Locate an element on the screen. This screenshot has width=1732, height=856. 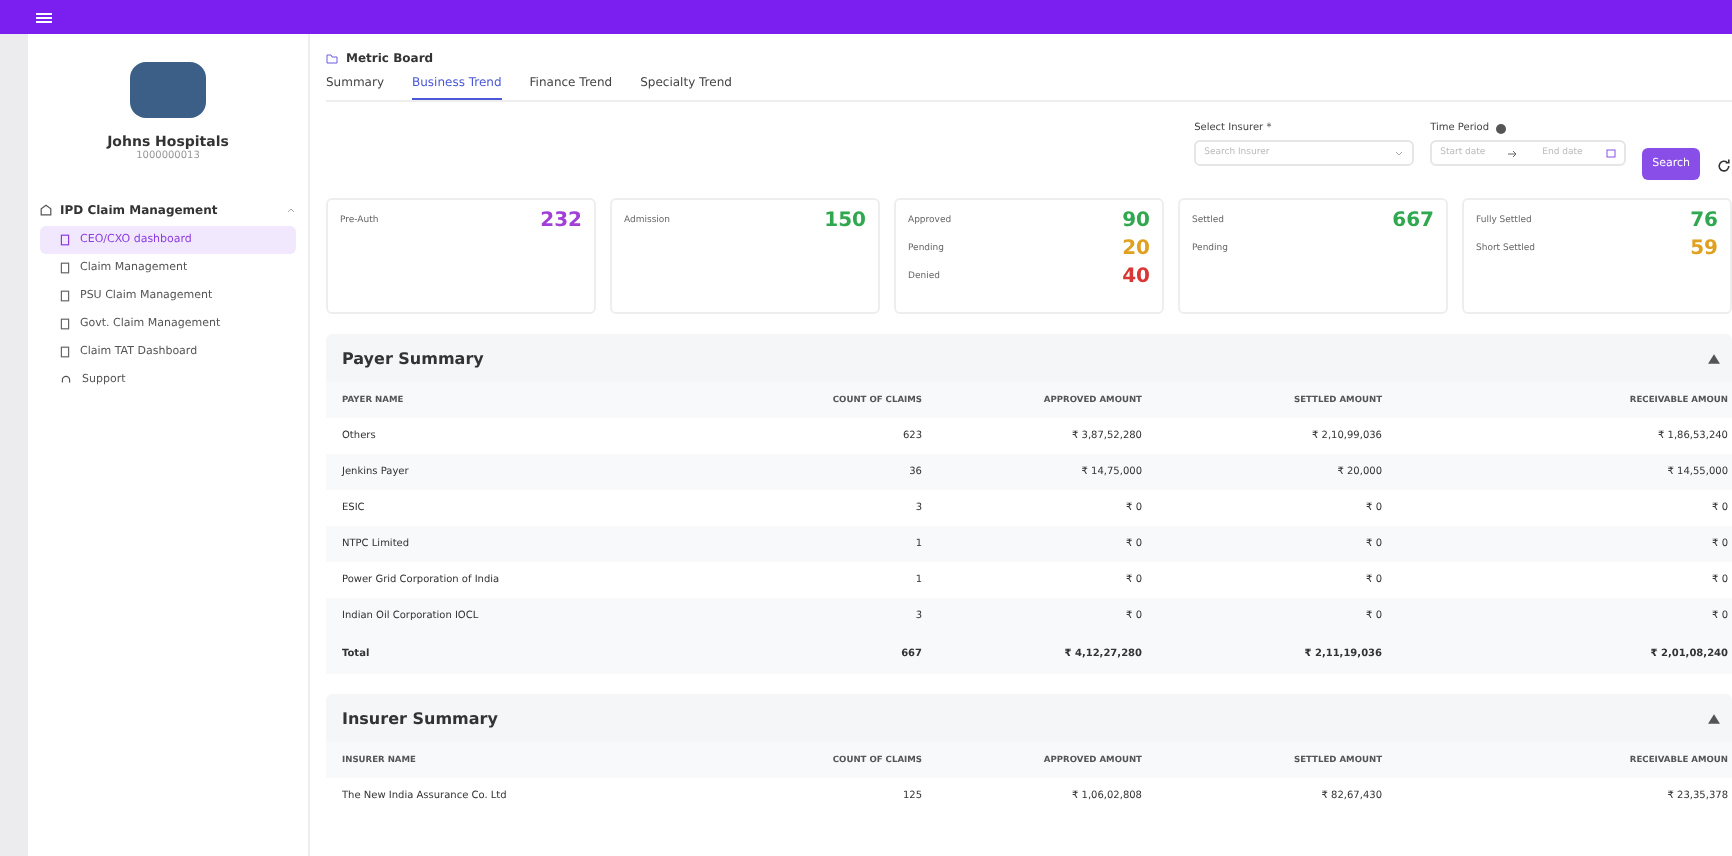
metric-value: 667 is located at coordinates (1413, 221).